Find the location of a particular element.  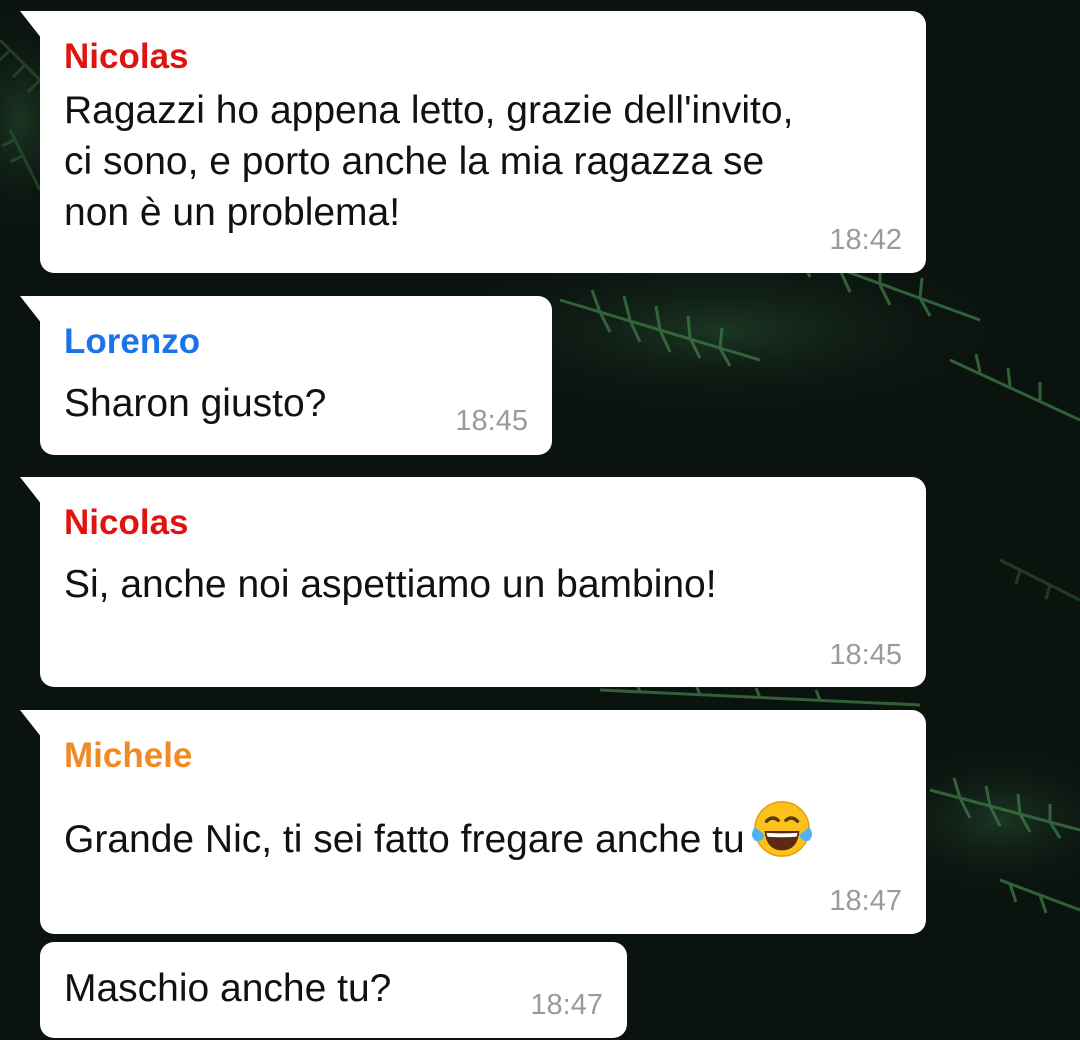

message-text: Sharon giusto? is located at coordinates (195, 403).